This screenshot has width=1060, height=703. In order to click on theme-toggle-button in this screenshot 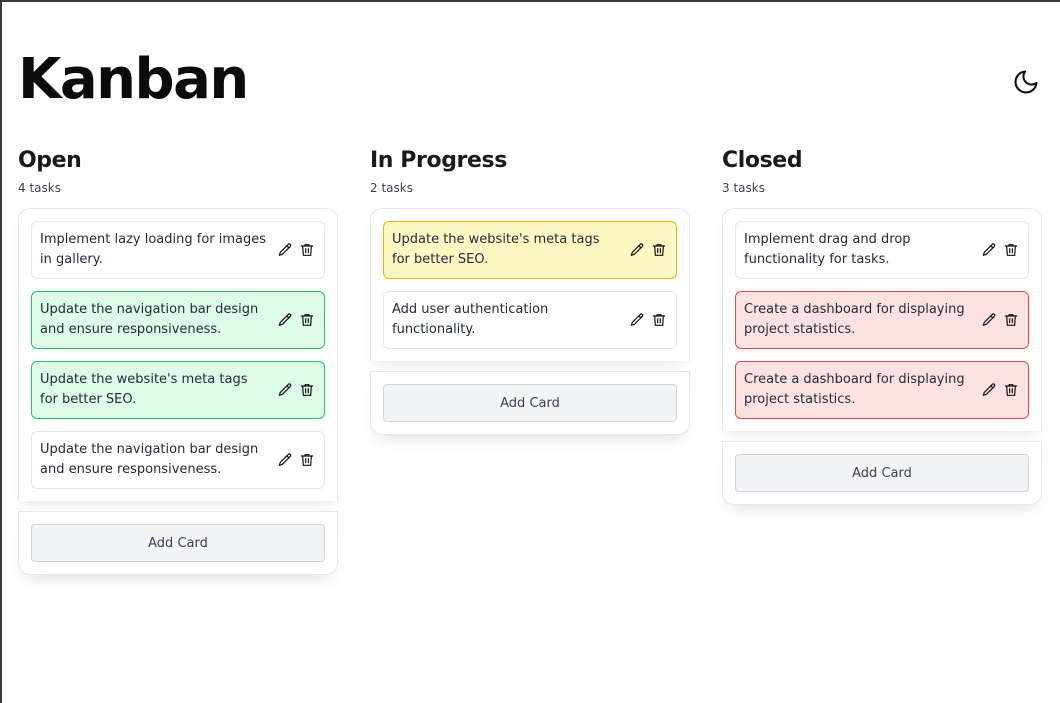, I will do `click(1026, 82)`.